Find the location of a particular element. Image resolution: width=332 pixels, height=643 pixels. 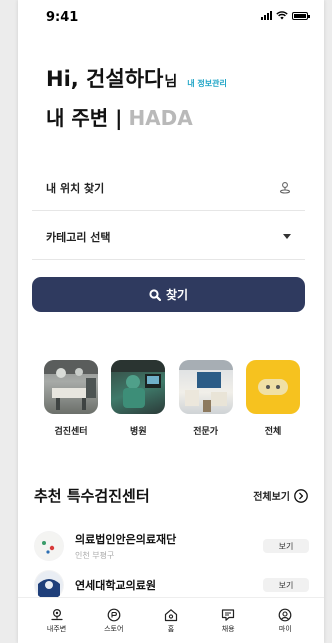

hospital-image is located at coordinates (138, 387).